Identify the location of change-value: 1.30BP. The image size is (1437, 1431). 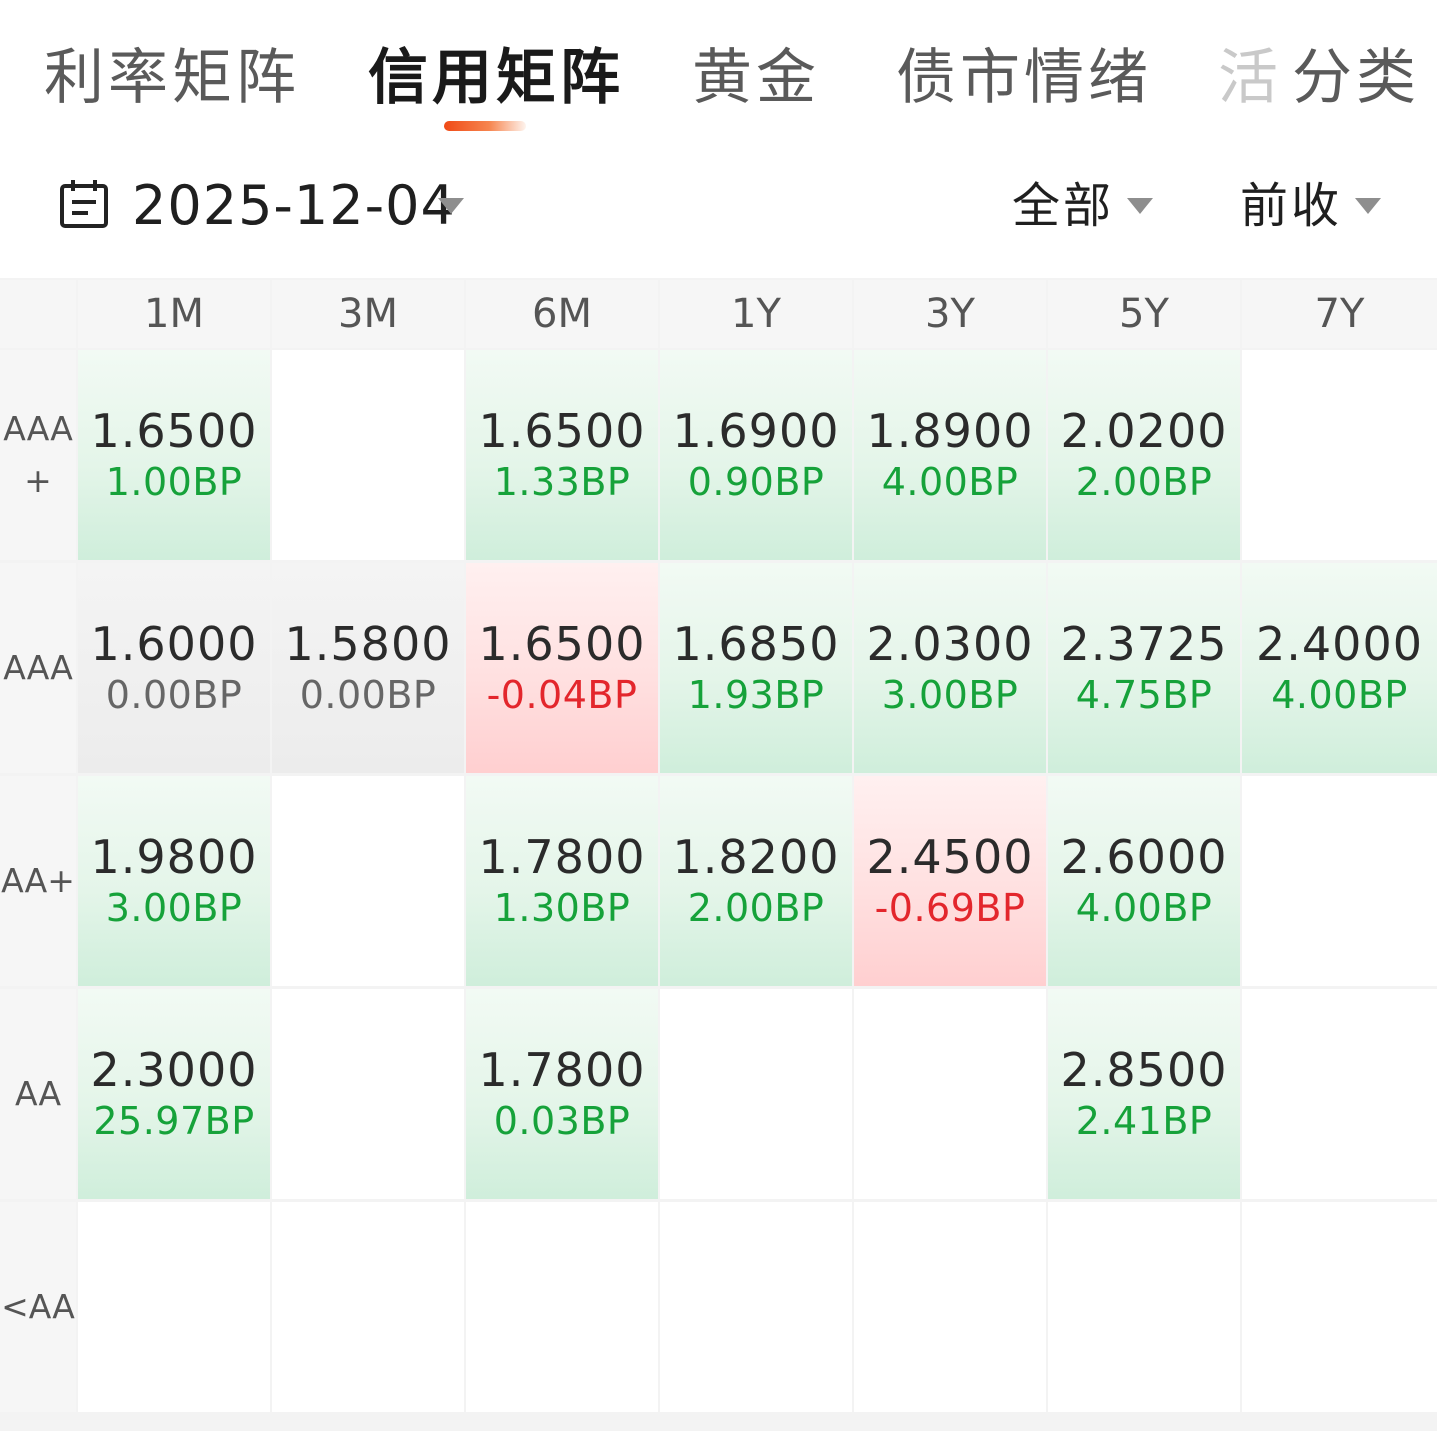
(562, 908).